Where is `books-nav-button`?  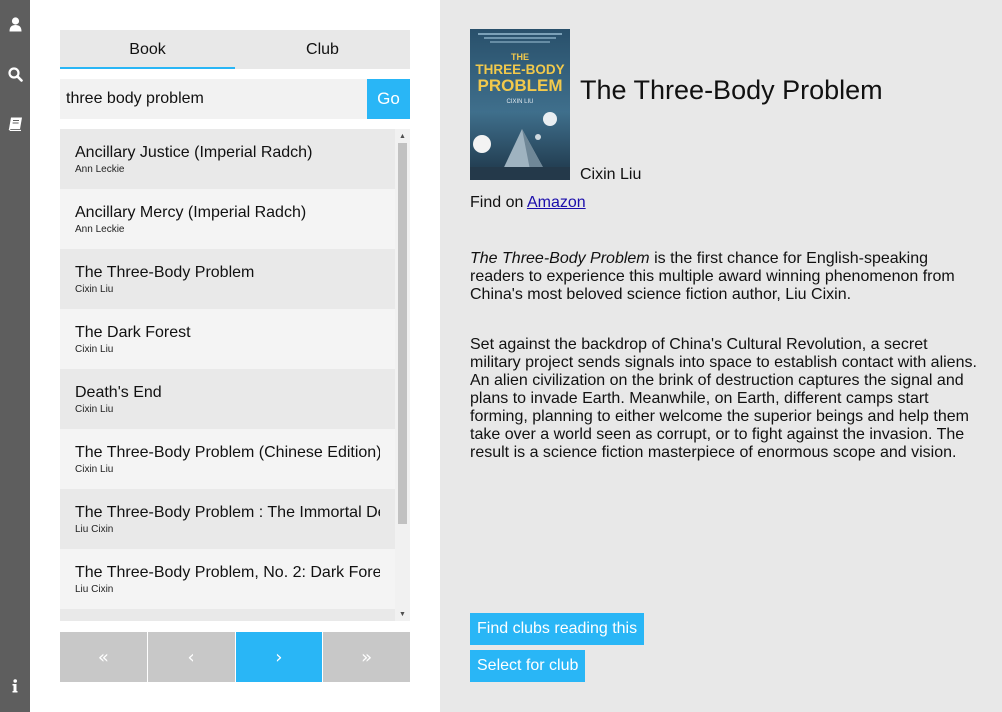
books-nav-button is located at coordinates (15, 124).